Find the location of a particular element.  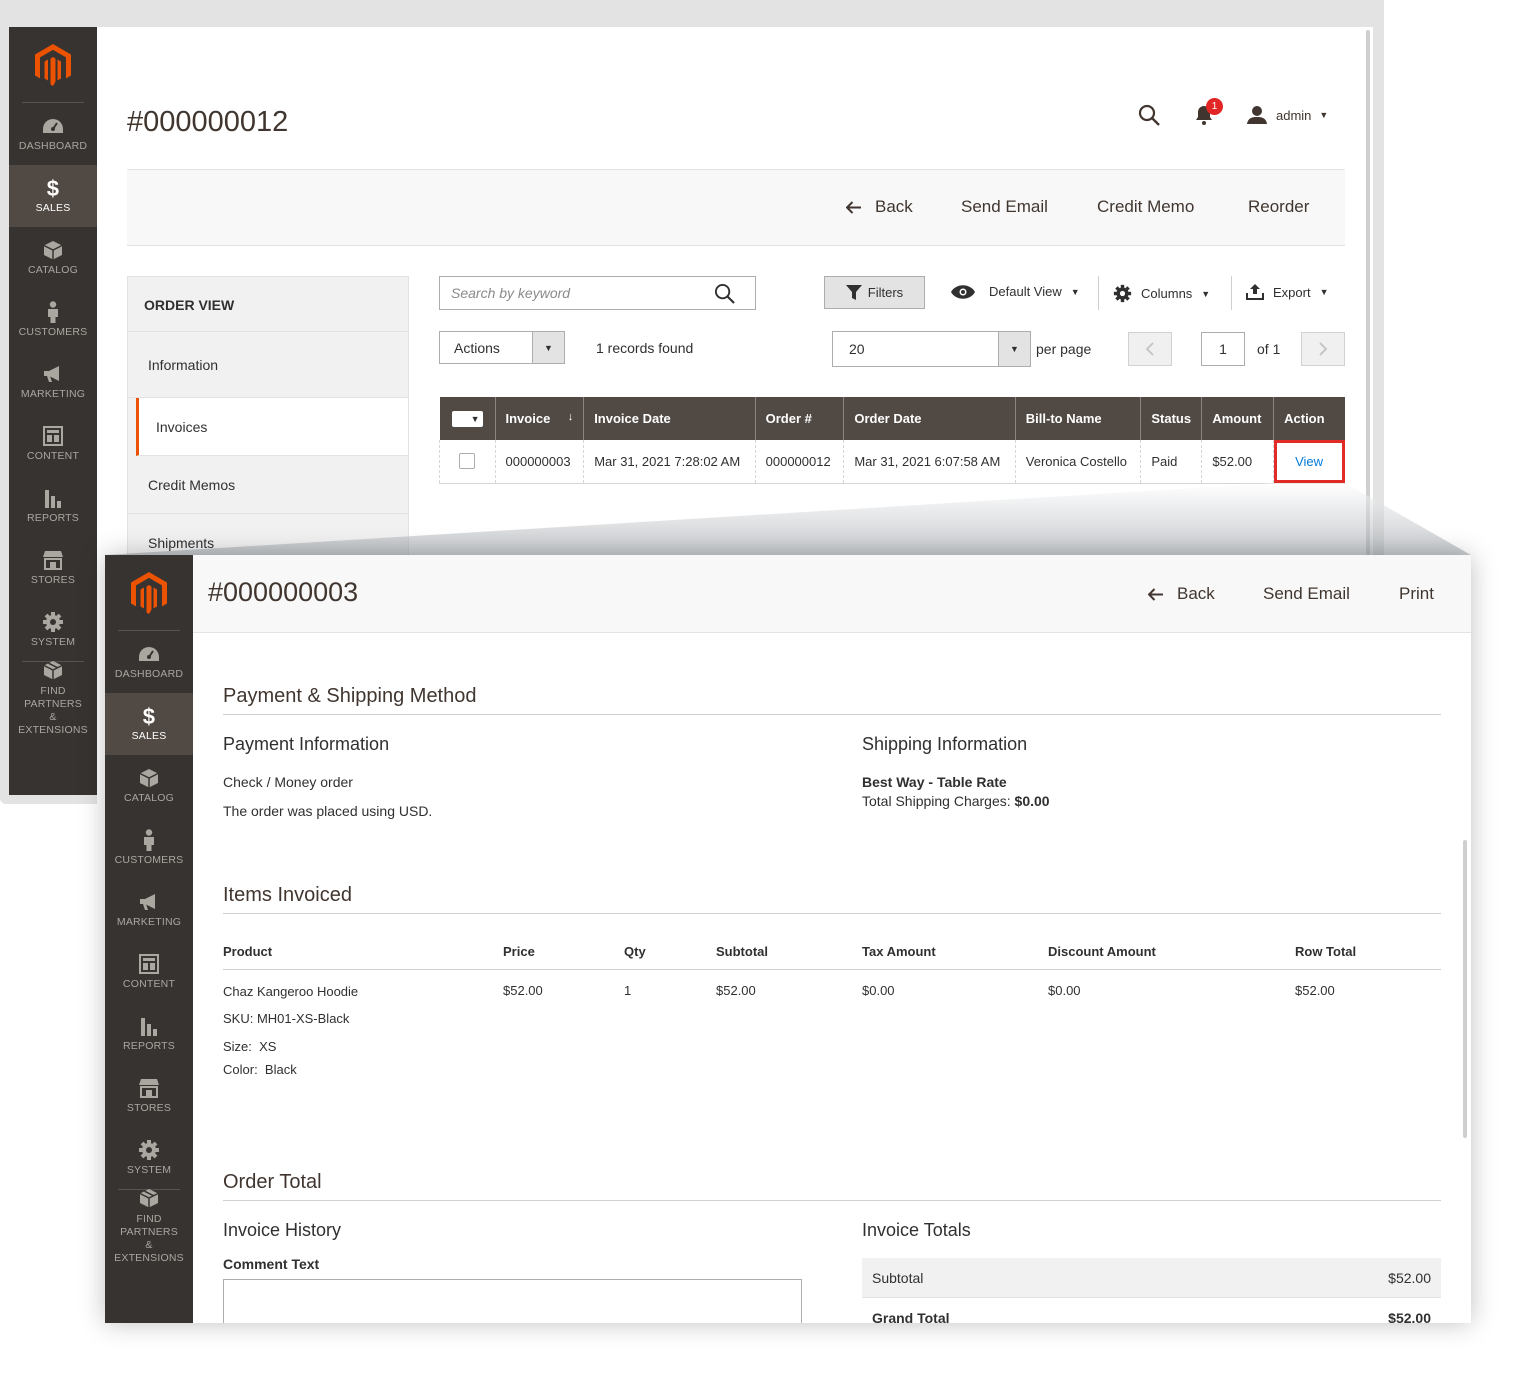

invoice-totals-title: Invoice Totals is located at coordinates (916, 1230).